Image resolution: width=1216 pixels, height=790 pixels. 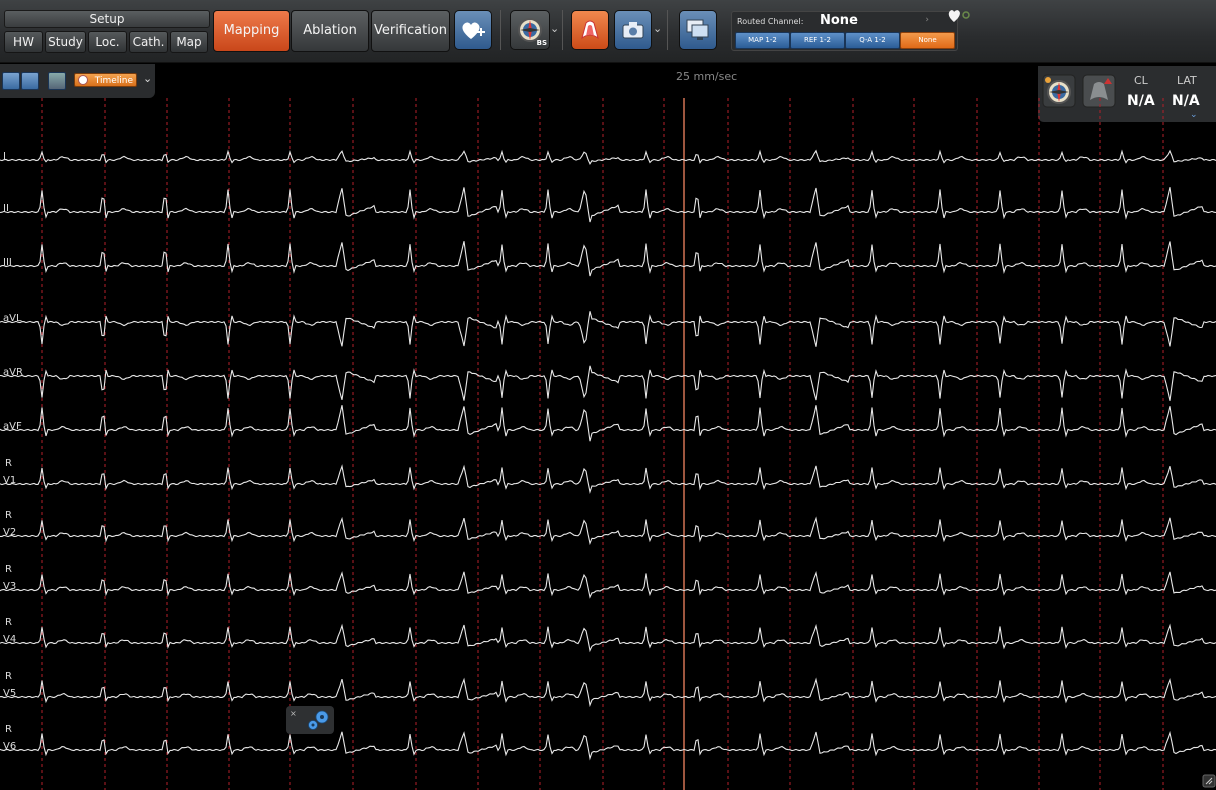 I want to click on cl-label: CL, so click(x=1141, y=80).